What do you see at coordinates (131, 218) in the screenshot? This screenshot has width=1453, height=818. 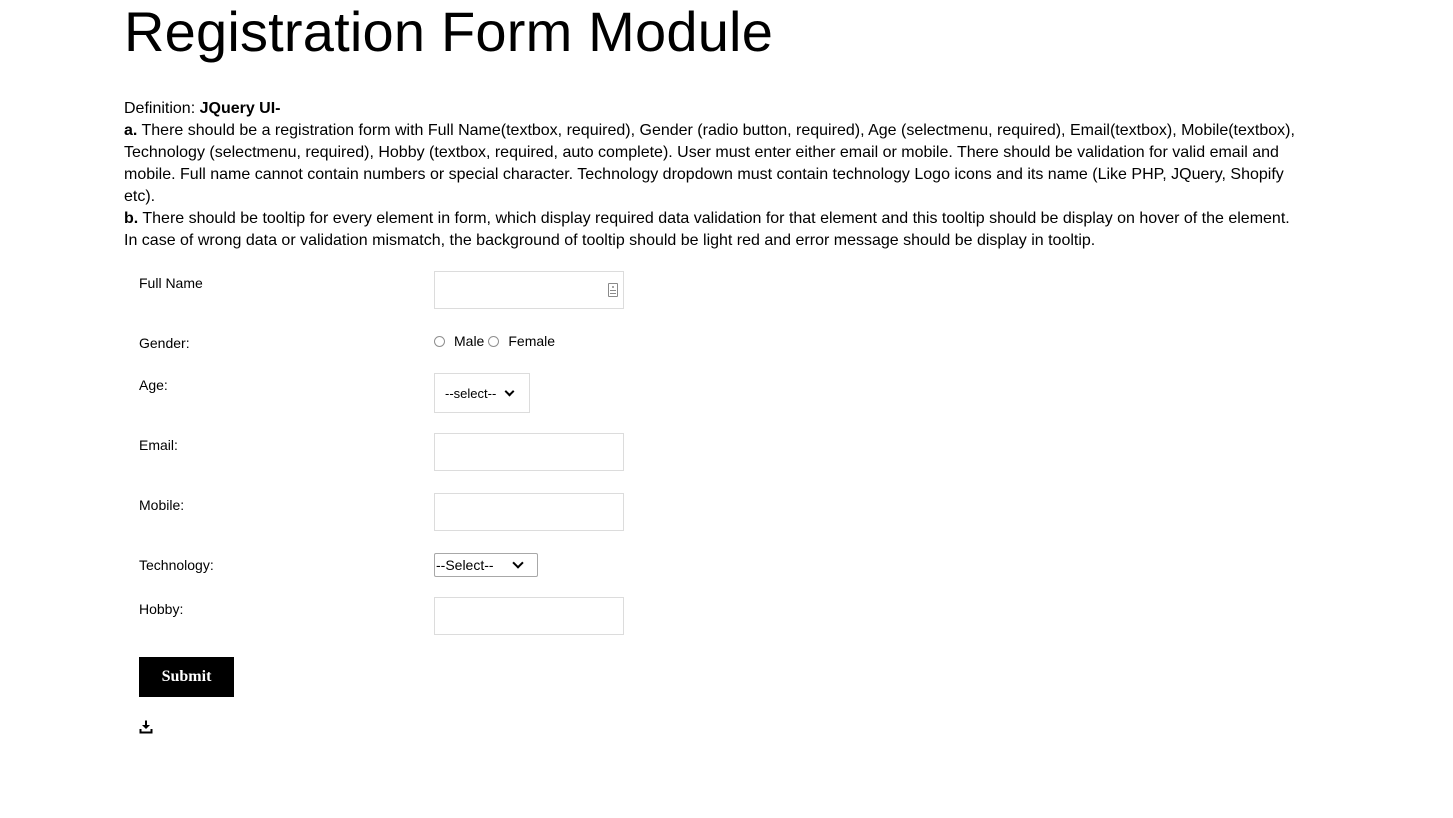 I see `item-b-marker: b.` at bounding box center [131, 218].